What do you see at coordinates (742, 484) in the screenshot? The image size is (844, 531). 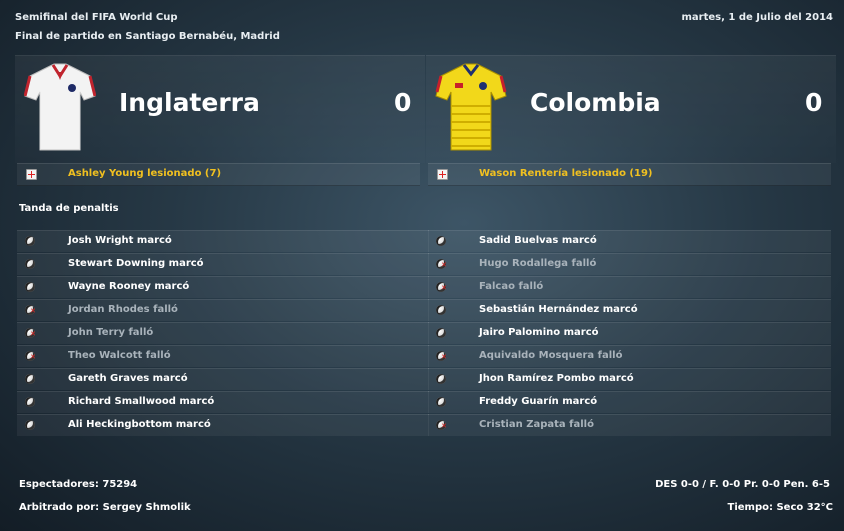 I see `score-summary: DES 0-0 / F. 0-0 Pr. 0-0 Pen. 6-5` at bounding box center [742, 484].